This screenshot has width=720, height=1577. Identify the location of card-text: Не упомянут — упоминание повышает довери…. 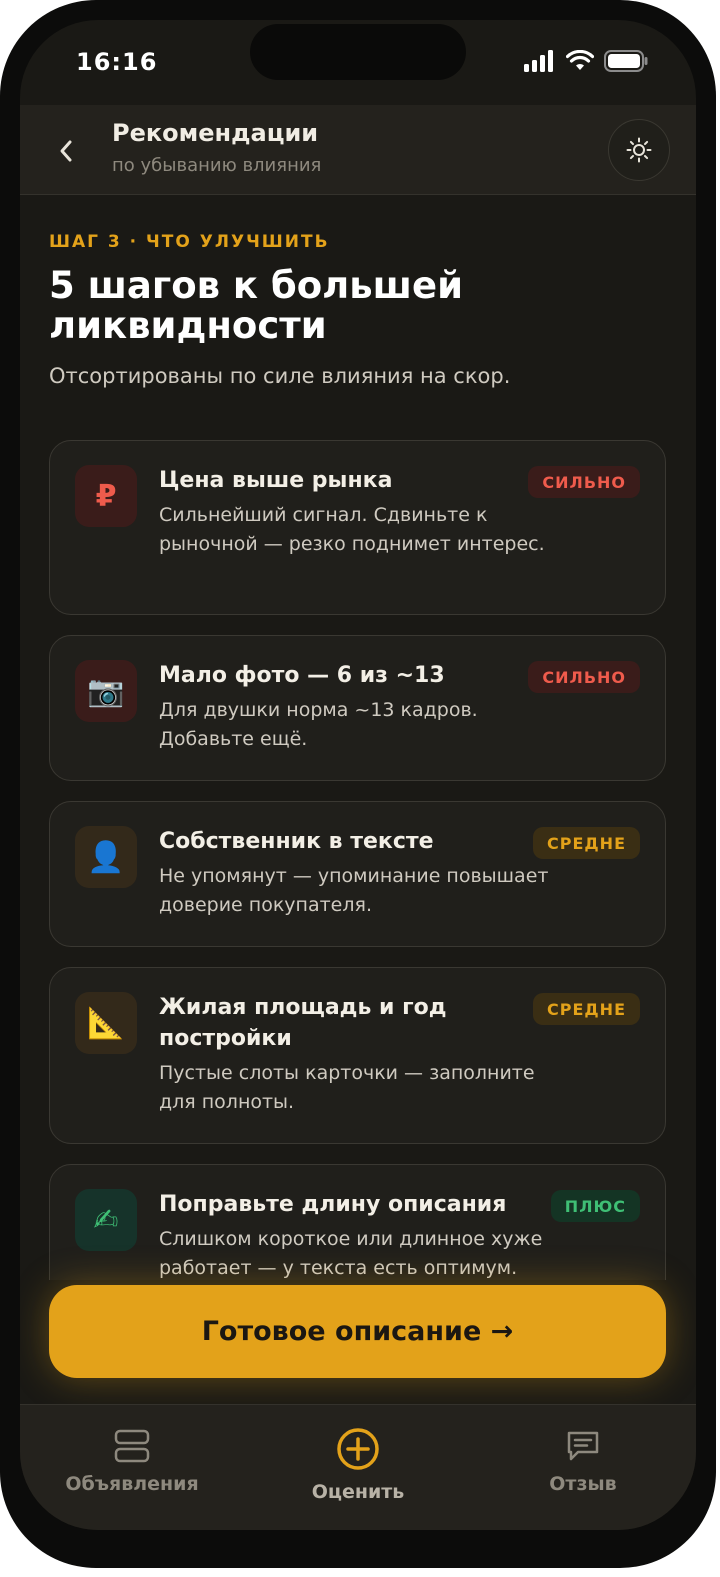
(354, 890).